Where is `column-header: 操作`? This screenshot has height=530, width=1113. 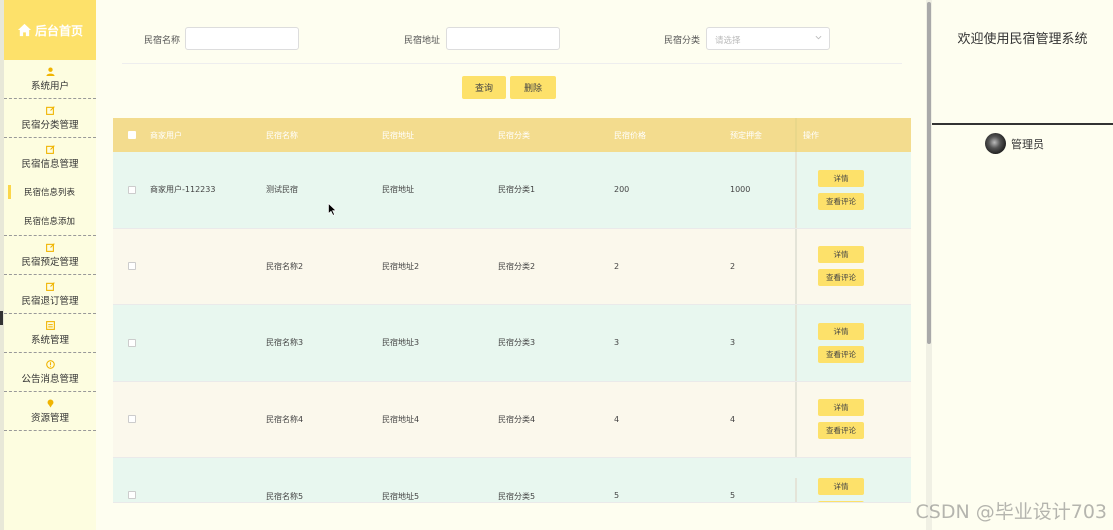
column-header: 操作 is located at coordinates (853, 135).